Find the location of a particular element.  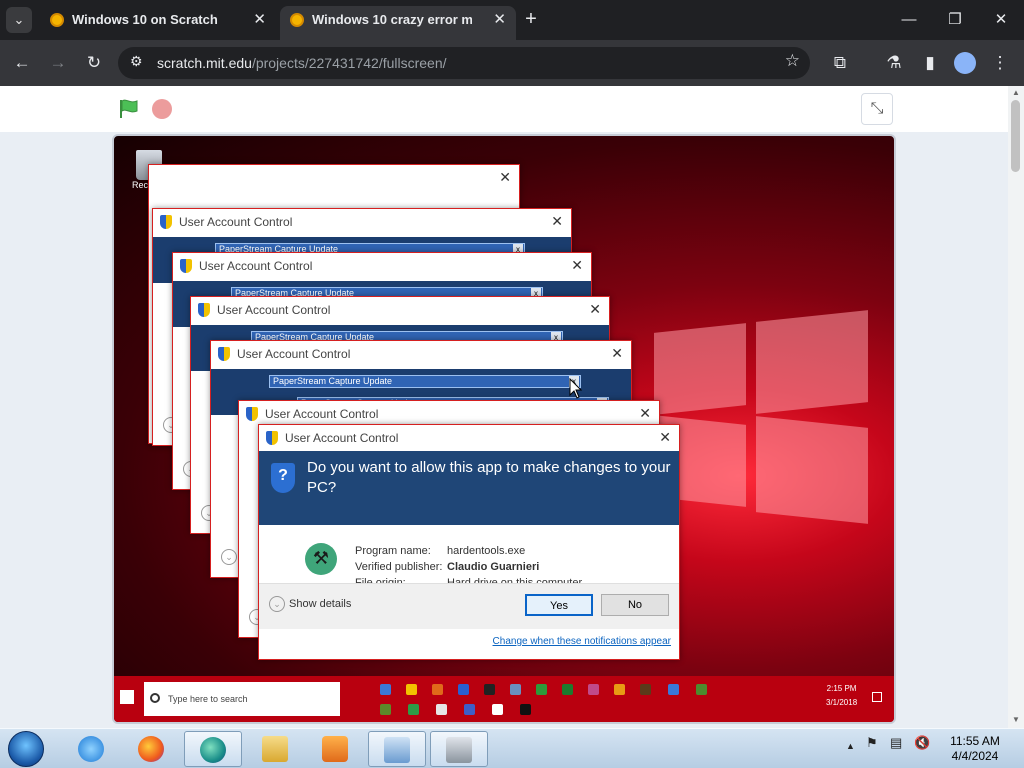

inner-dialog-title: PaperStream Capture Updatex is located at coordinates (425, 381).